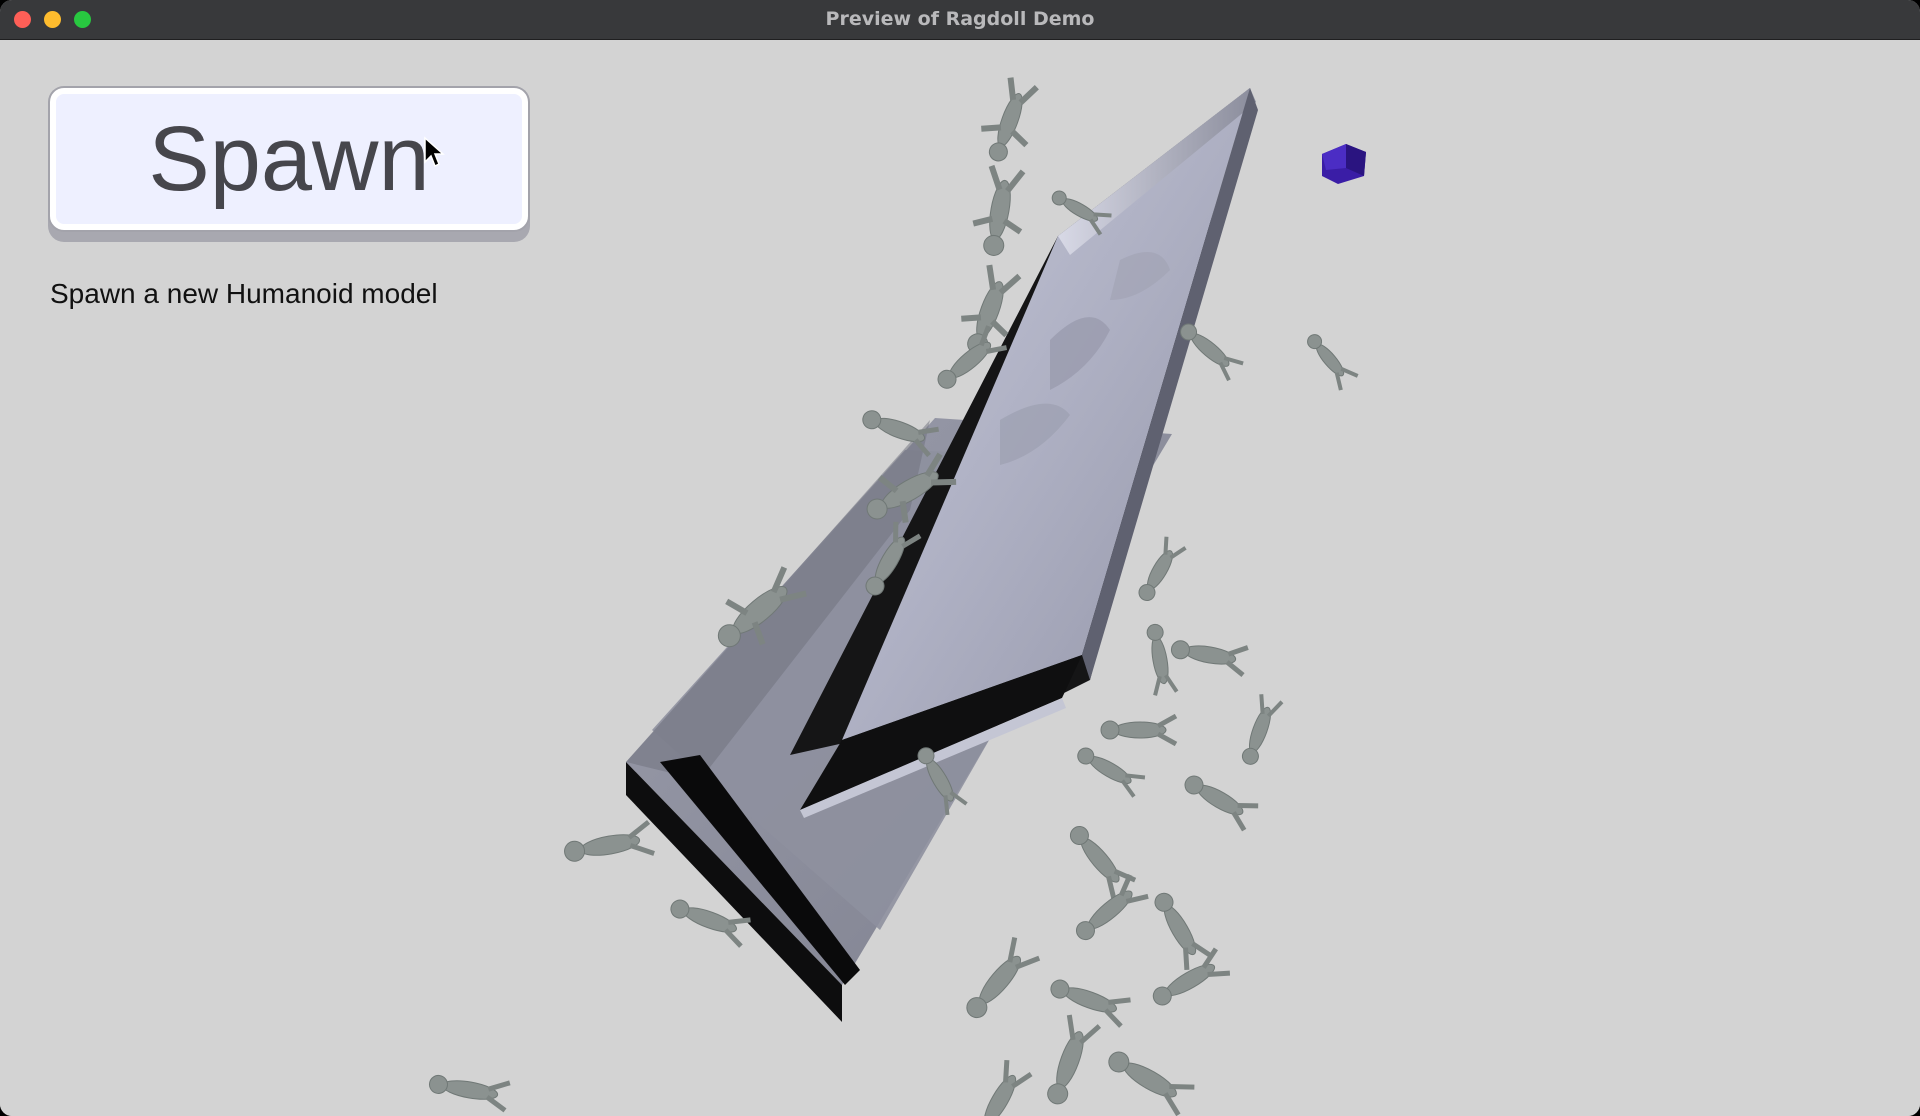  Describe the element at coordinates (434, 152) in the screenshot. I see `mouse-cursor-icon` at that location.